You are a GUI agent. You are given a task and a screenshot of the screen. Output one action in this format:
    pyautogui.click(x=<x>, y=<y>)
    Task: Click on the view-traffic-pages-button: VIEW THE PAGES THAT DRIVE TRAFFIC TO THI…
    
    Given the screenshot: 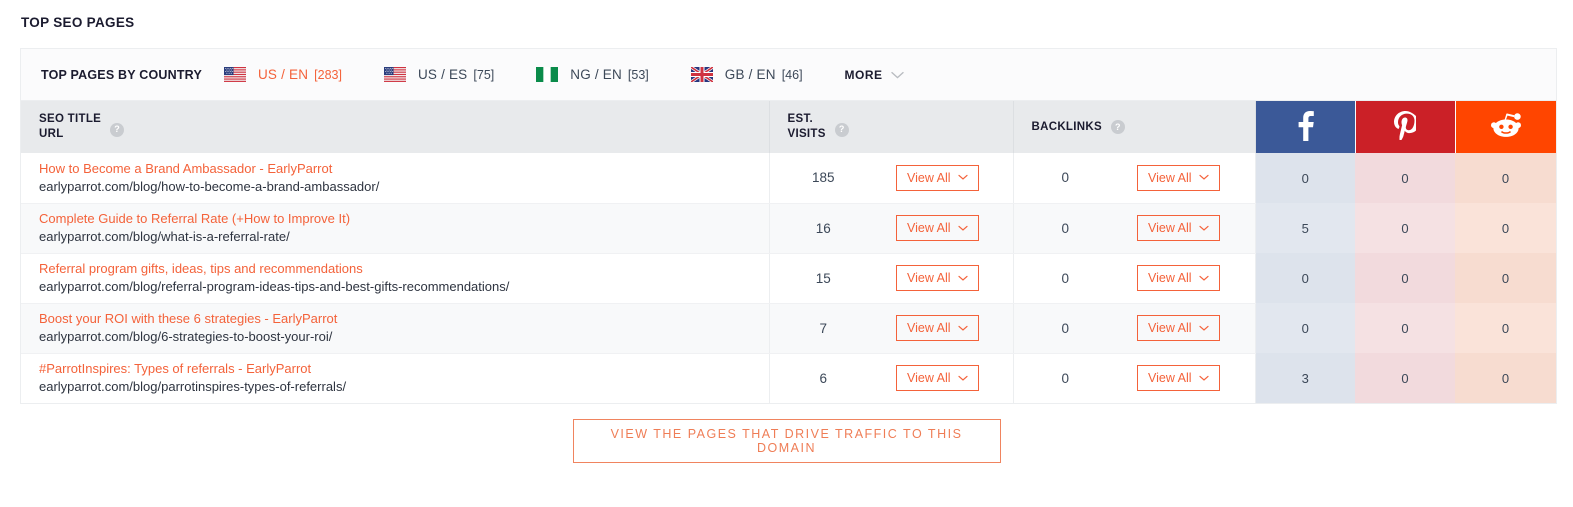 What is the action you would take?
    pyautogui.click(x=786, y=441)
    